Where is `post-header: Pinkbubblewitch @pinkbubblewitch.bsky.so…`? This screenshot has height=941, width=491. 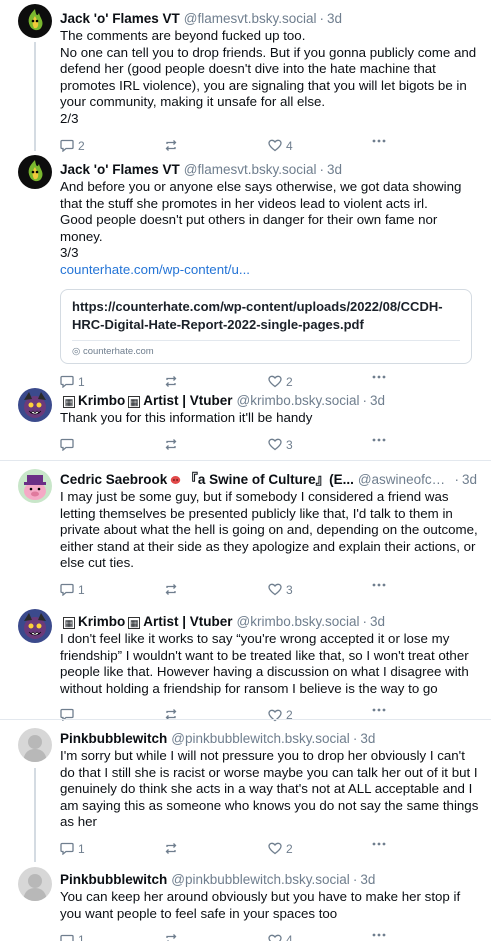 post-header: Pinkbubblewitch @pinkbubblewitch.bsky.so… is located at coordinates (268, 738).